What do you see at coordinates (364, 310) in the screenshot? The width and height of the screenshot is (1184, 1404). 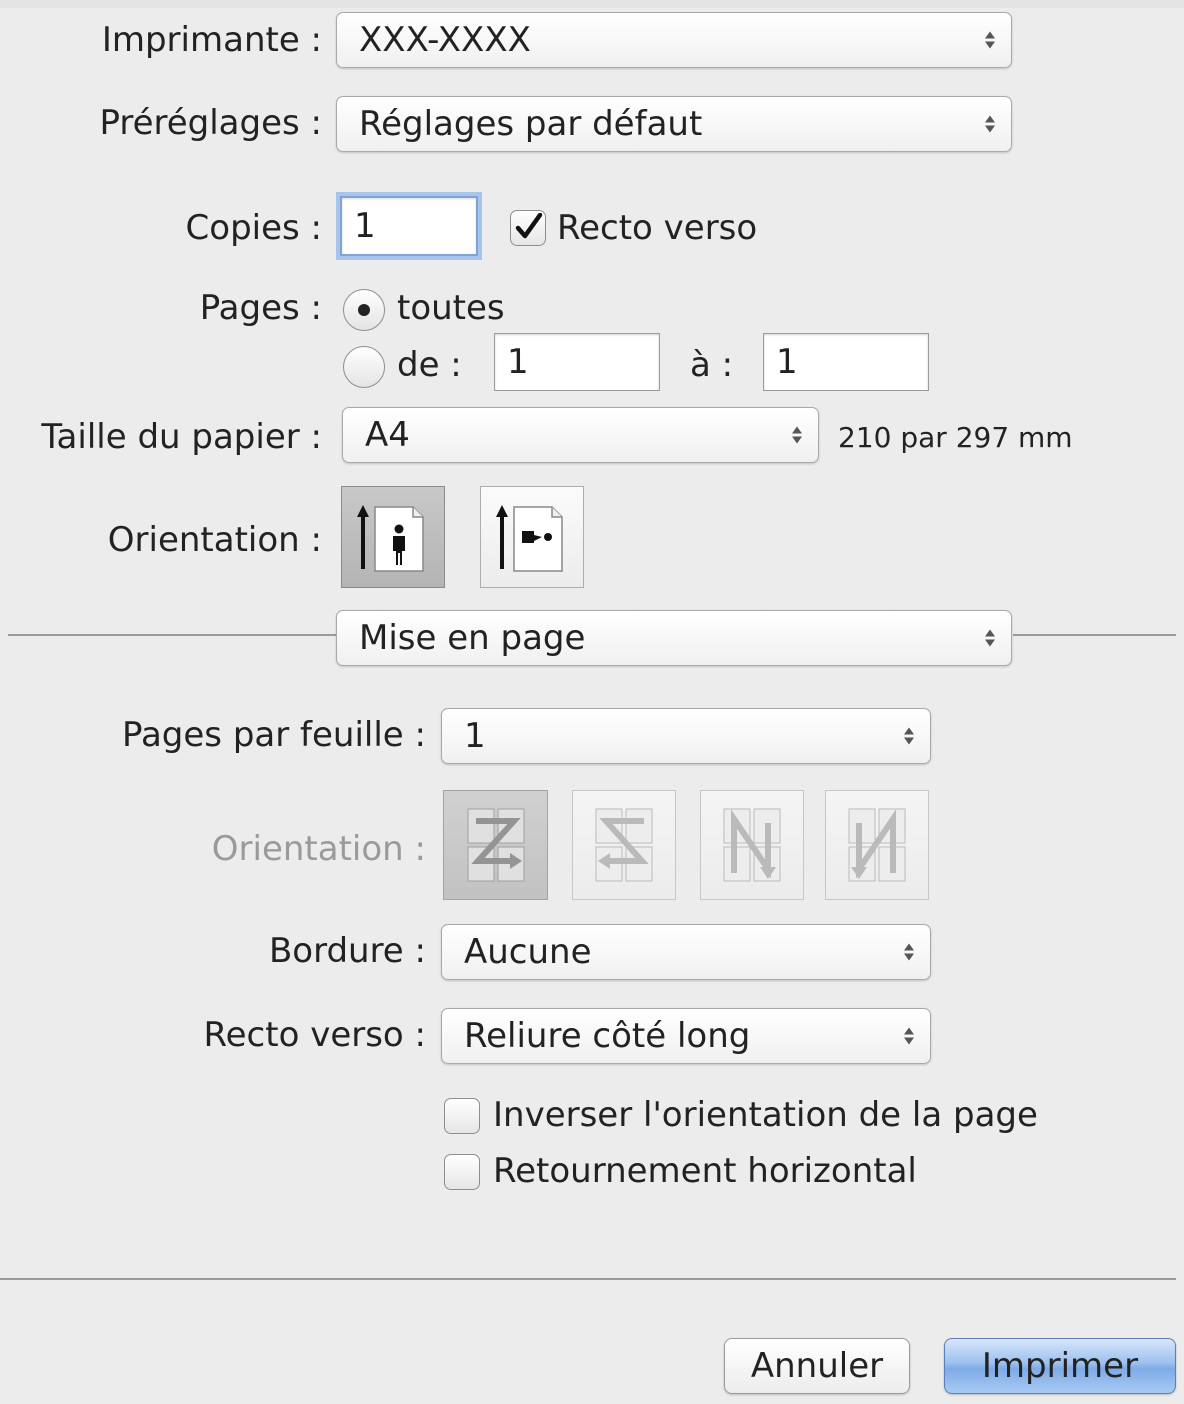 I see `pages-all-radio` at bounding box center [364, 310].